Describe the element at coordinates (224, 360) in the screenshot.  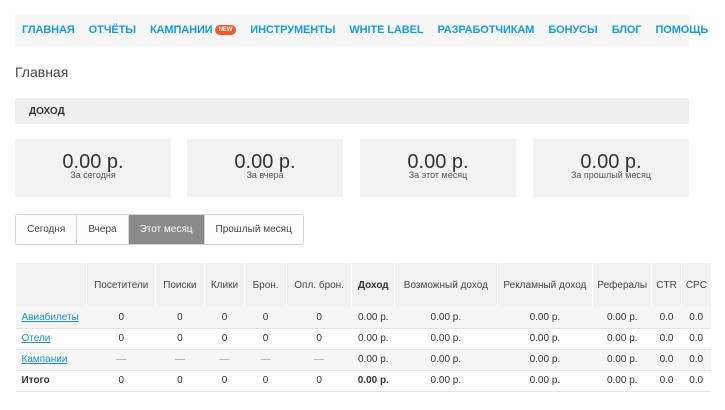
I see `cell-clicks: —` at that location.